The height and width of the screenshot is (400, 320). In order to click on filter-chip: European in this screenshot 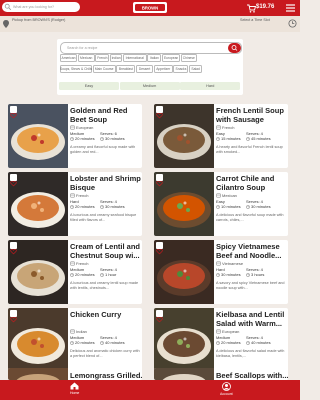, I will do `click(171, 58)`.